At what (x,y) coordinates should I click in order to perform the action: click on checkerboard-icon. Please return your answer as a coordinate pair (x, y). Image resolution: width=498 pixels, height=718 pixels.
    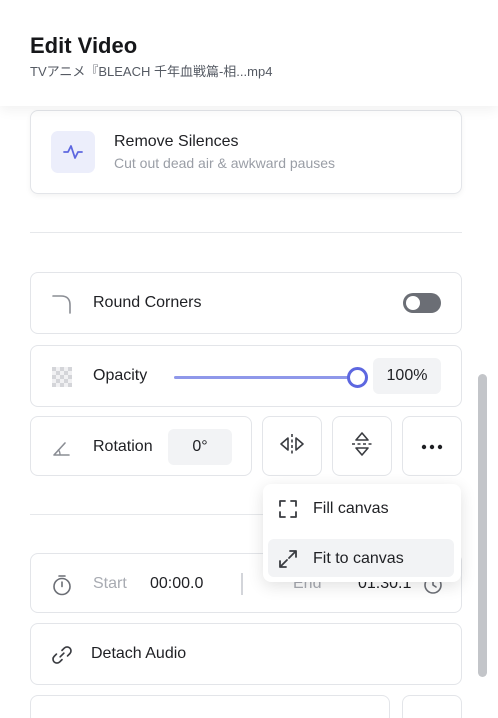
    Looking at the image, I should click on (62, 377).